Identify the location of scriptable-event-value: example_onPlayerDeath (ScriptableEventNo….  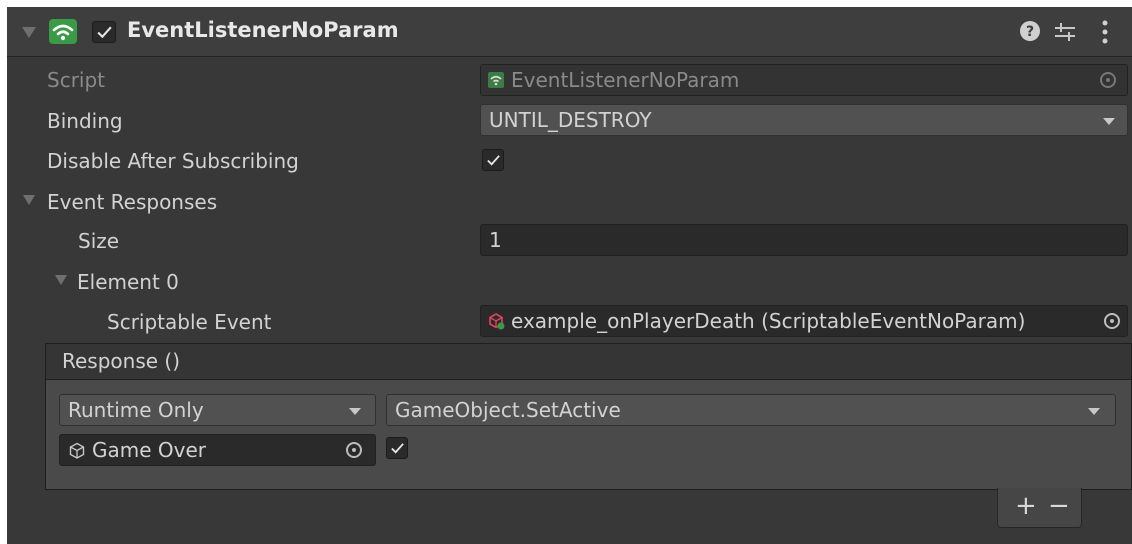
(768, 321).